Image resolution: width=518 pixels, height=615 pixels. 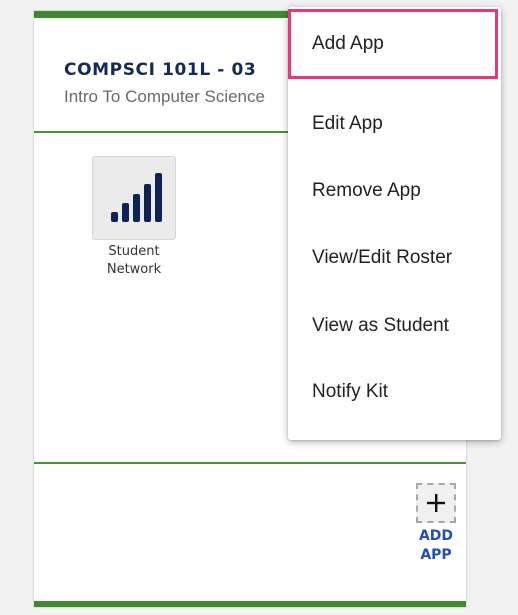 What do you see at coordinates (436, 524) in the screenshot?
I see `add-app-button: ADD APP` at bounding box center [436, 524].